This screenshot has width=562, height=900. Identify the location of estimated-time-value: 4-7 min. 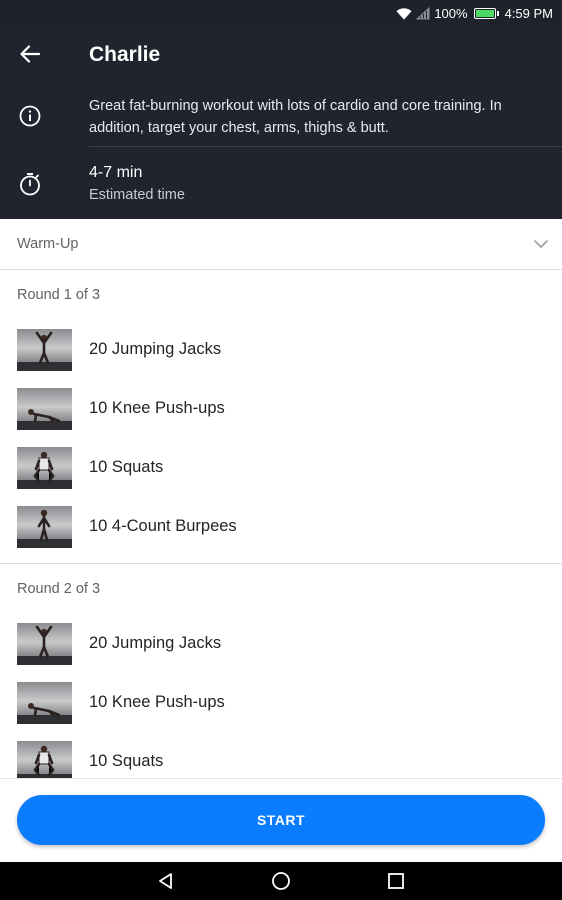
(116, 172).